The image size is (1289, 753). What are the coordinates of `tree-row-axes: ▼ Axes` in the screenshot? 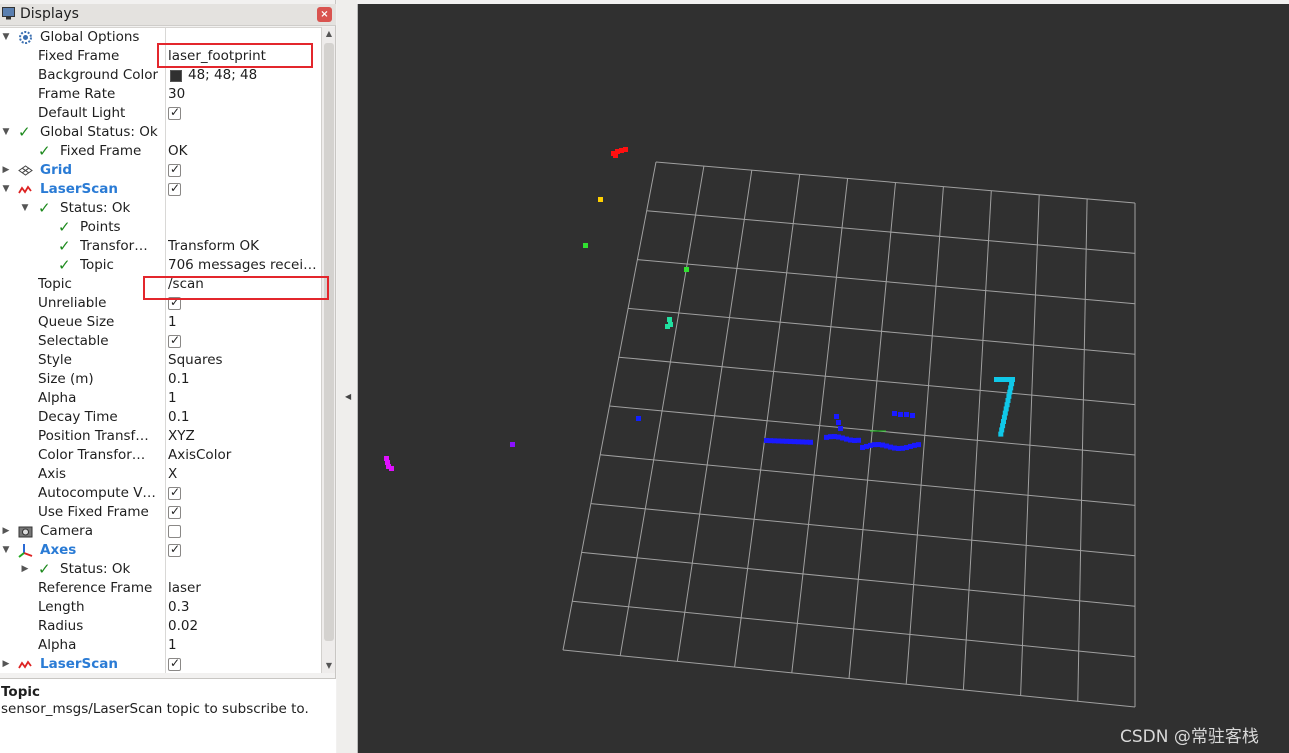 It's located at (160, 550).